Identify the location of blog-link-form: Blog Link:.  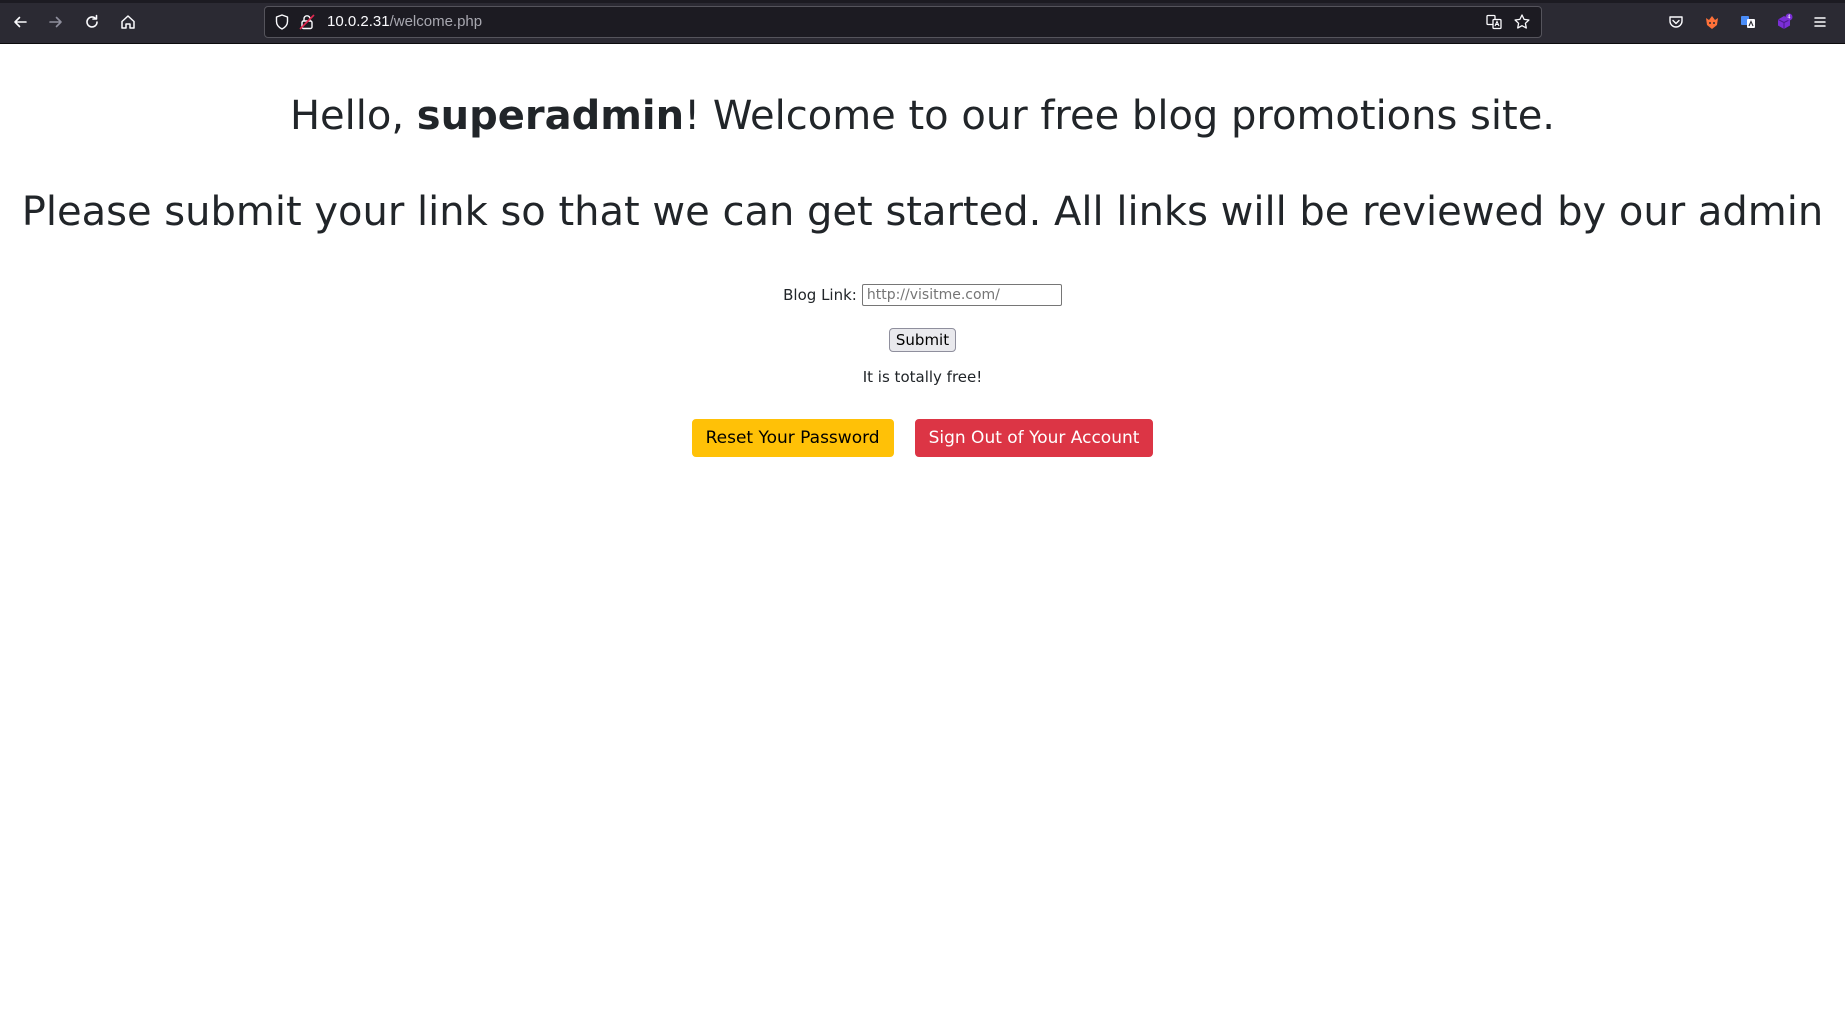
(922, 295).